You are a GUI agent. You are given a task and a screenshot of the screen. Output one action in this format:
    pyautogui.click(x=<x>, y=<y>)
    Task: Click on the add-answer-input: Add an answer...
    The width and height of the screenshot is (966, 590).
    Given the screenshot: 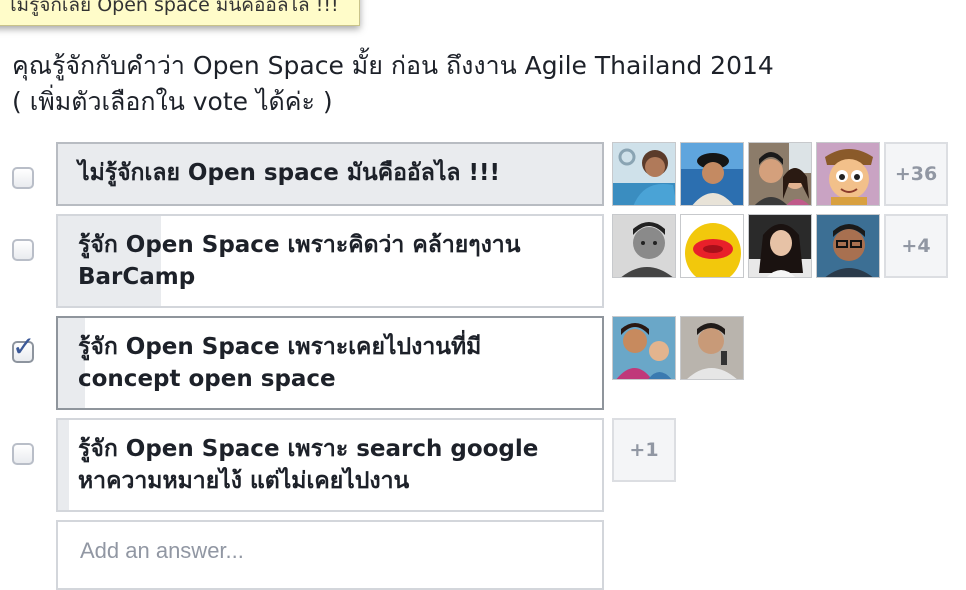 What is the action you would take?
    pyautogui.click(x=330, y=555)
    